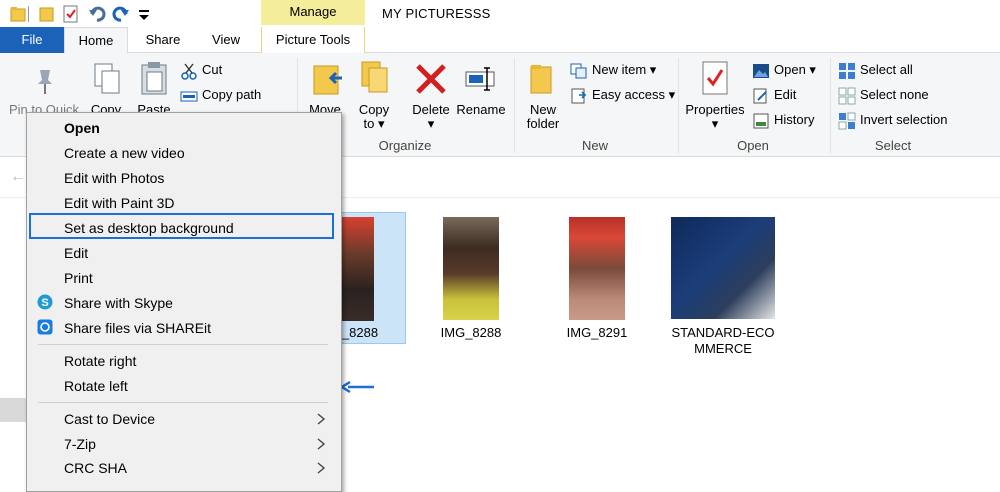  What do you see at coordinates (594, 145) in the screenshot?
I see `new-group-label: New` at bounding box center [594, 145].